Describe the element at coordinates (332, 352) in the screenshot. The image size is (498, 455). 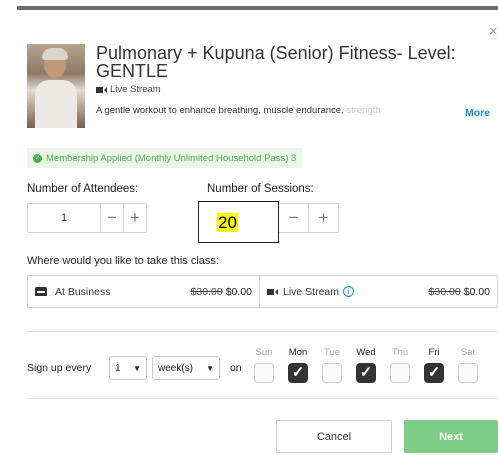
I see `day-label: Tue` at that location.